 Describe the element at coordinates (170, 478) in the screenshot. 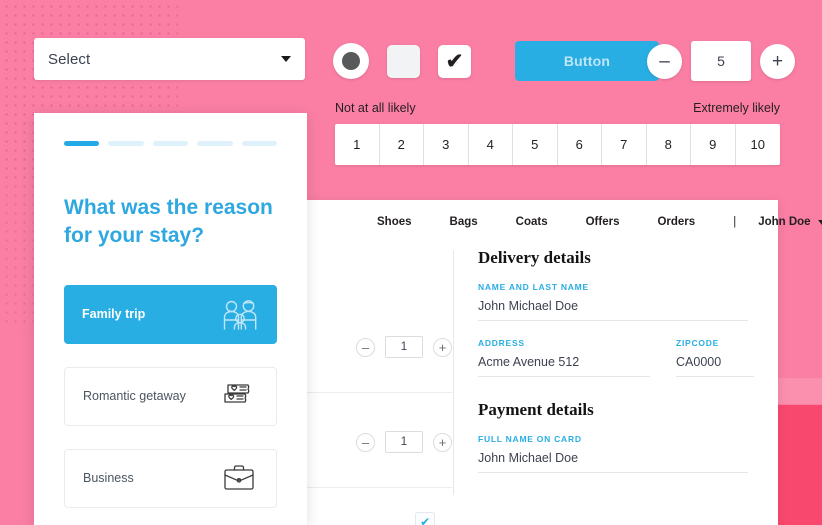

I see `survey-option-business: Business` at that location.